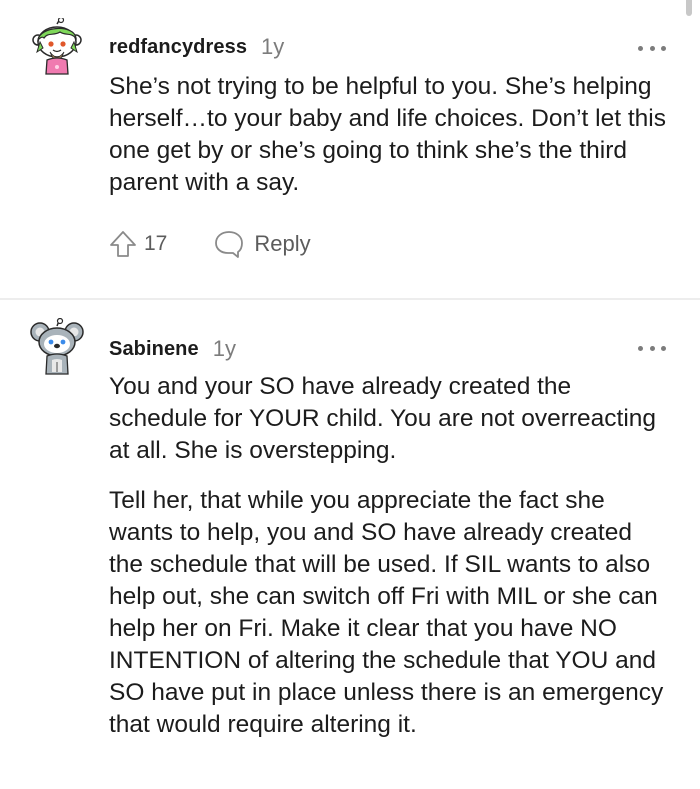 This screenshot has height=789, width=700. Describe the element at coordinates (156, 243) in the screenshot. I see `vote-count: 17` at that location.